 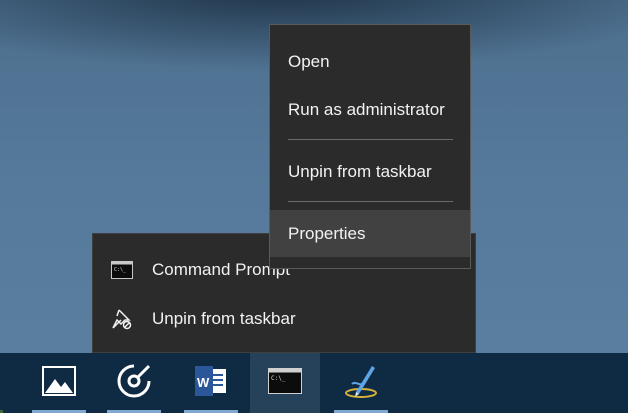 What do you see at coordinates (370, 233) in the screenshot?
I see `menu-item-properties: Properties` at bounding box center [370, 233].